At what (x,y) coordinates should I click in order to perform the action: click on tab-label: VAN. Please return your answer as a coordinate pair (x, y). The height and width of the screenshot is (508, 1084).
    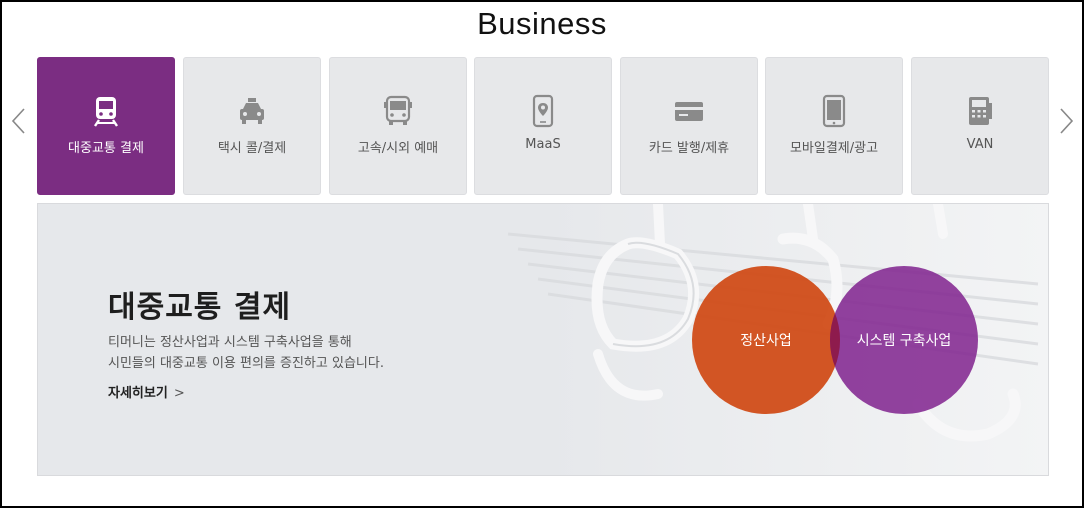
    Looking at the image, I should click on (980, 144).